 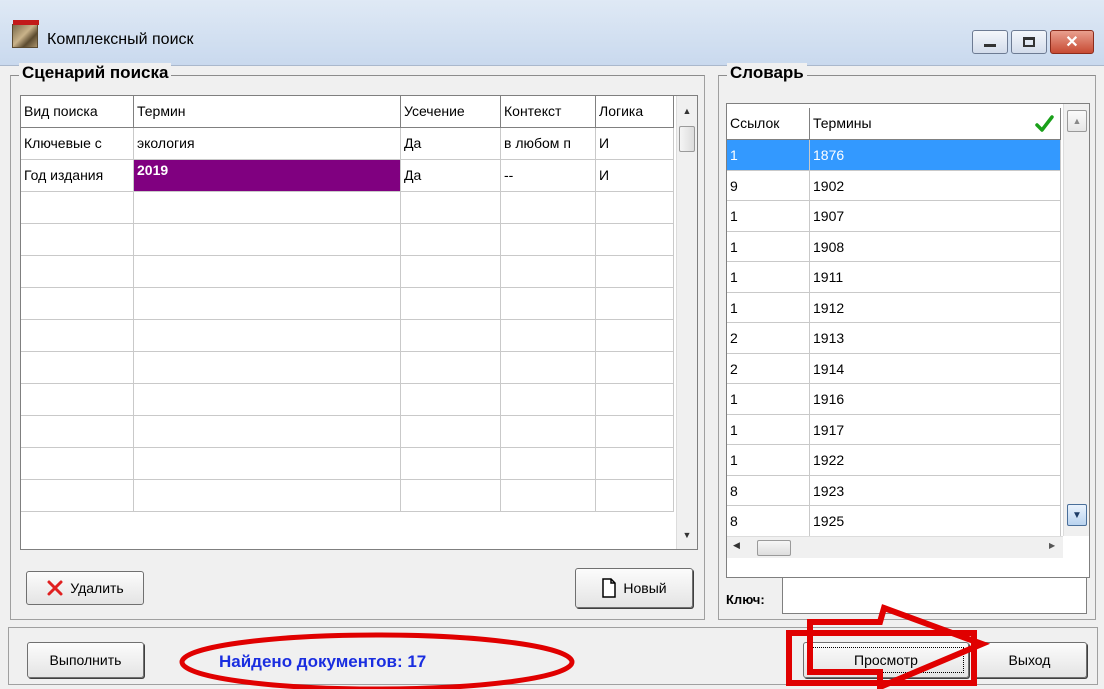 I want to click on annotation-ellipse, so click(x=377, y=660).